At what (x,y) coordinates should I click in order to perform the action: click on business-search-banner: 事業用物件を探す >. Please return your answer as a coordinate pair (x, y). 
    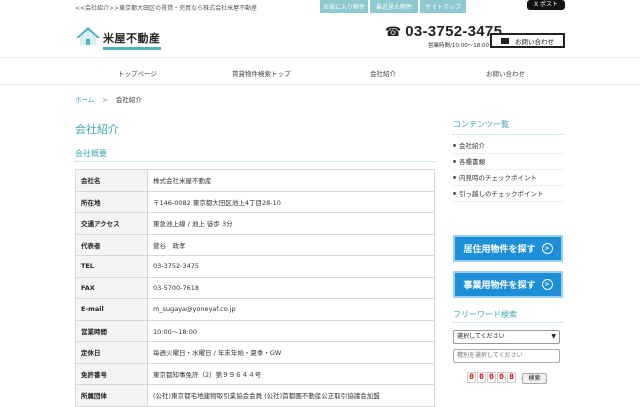
    Looking at the image, I should click on (508, 284).